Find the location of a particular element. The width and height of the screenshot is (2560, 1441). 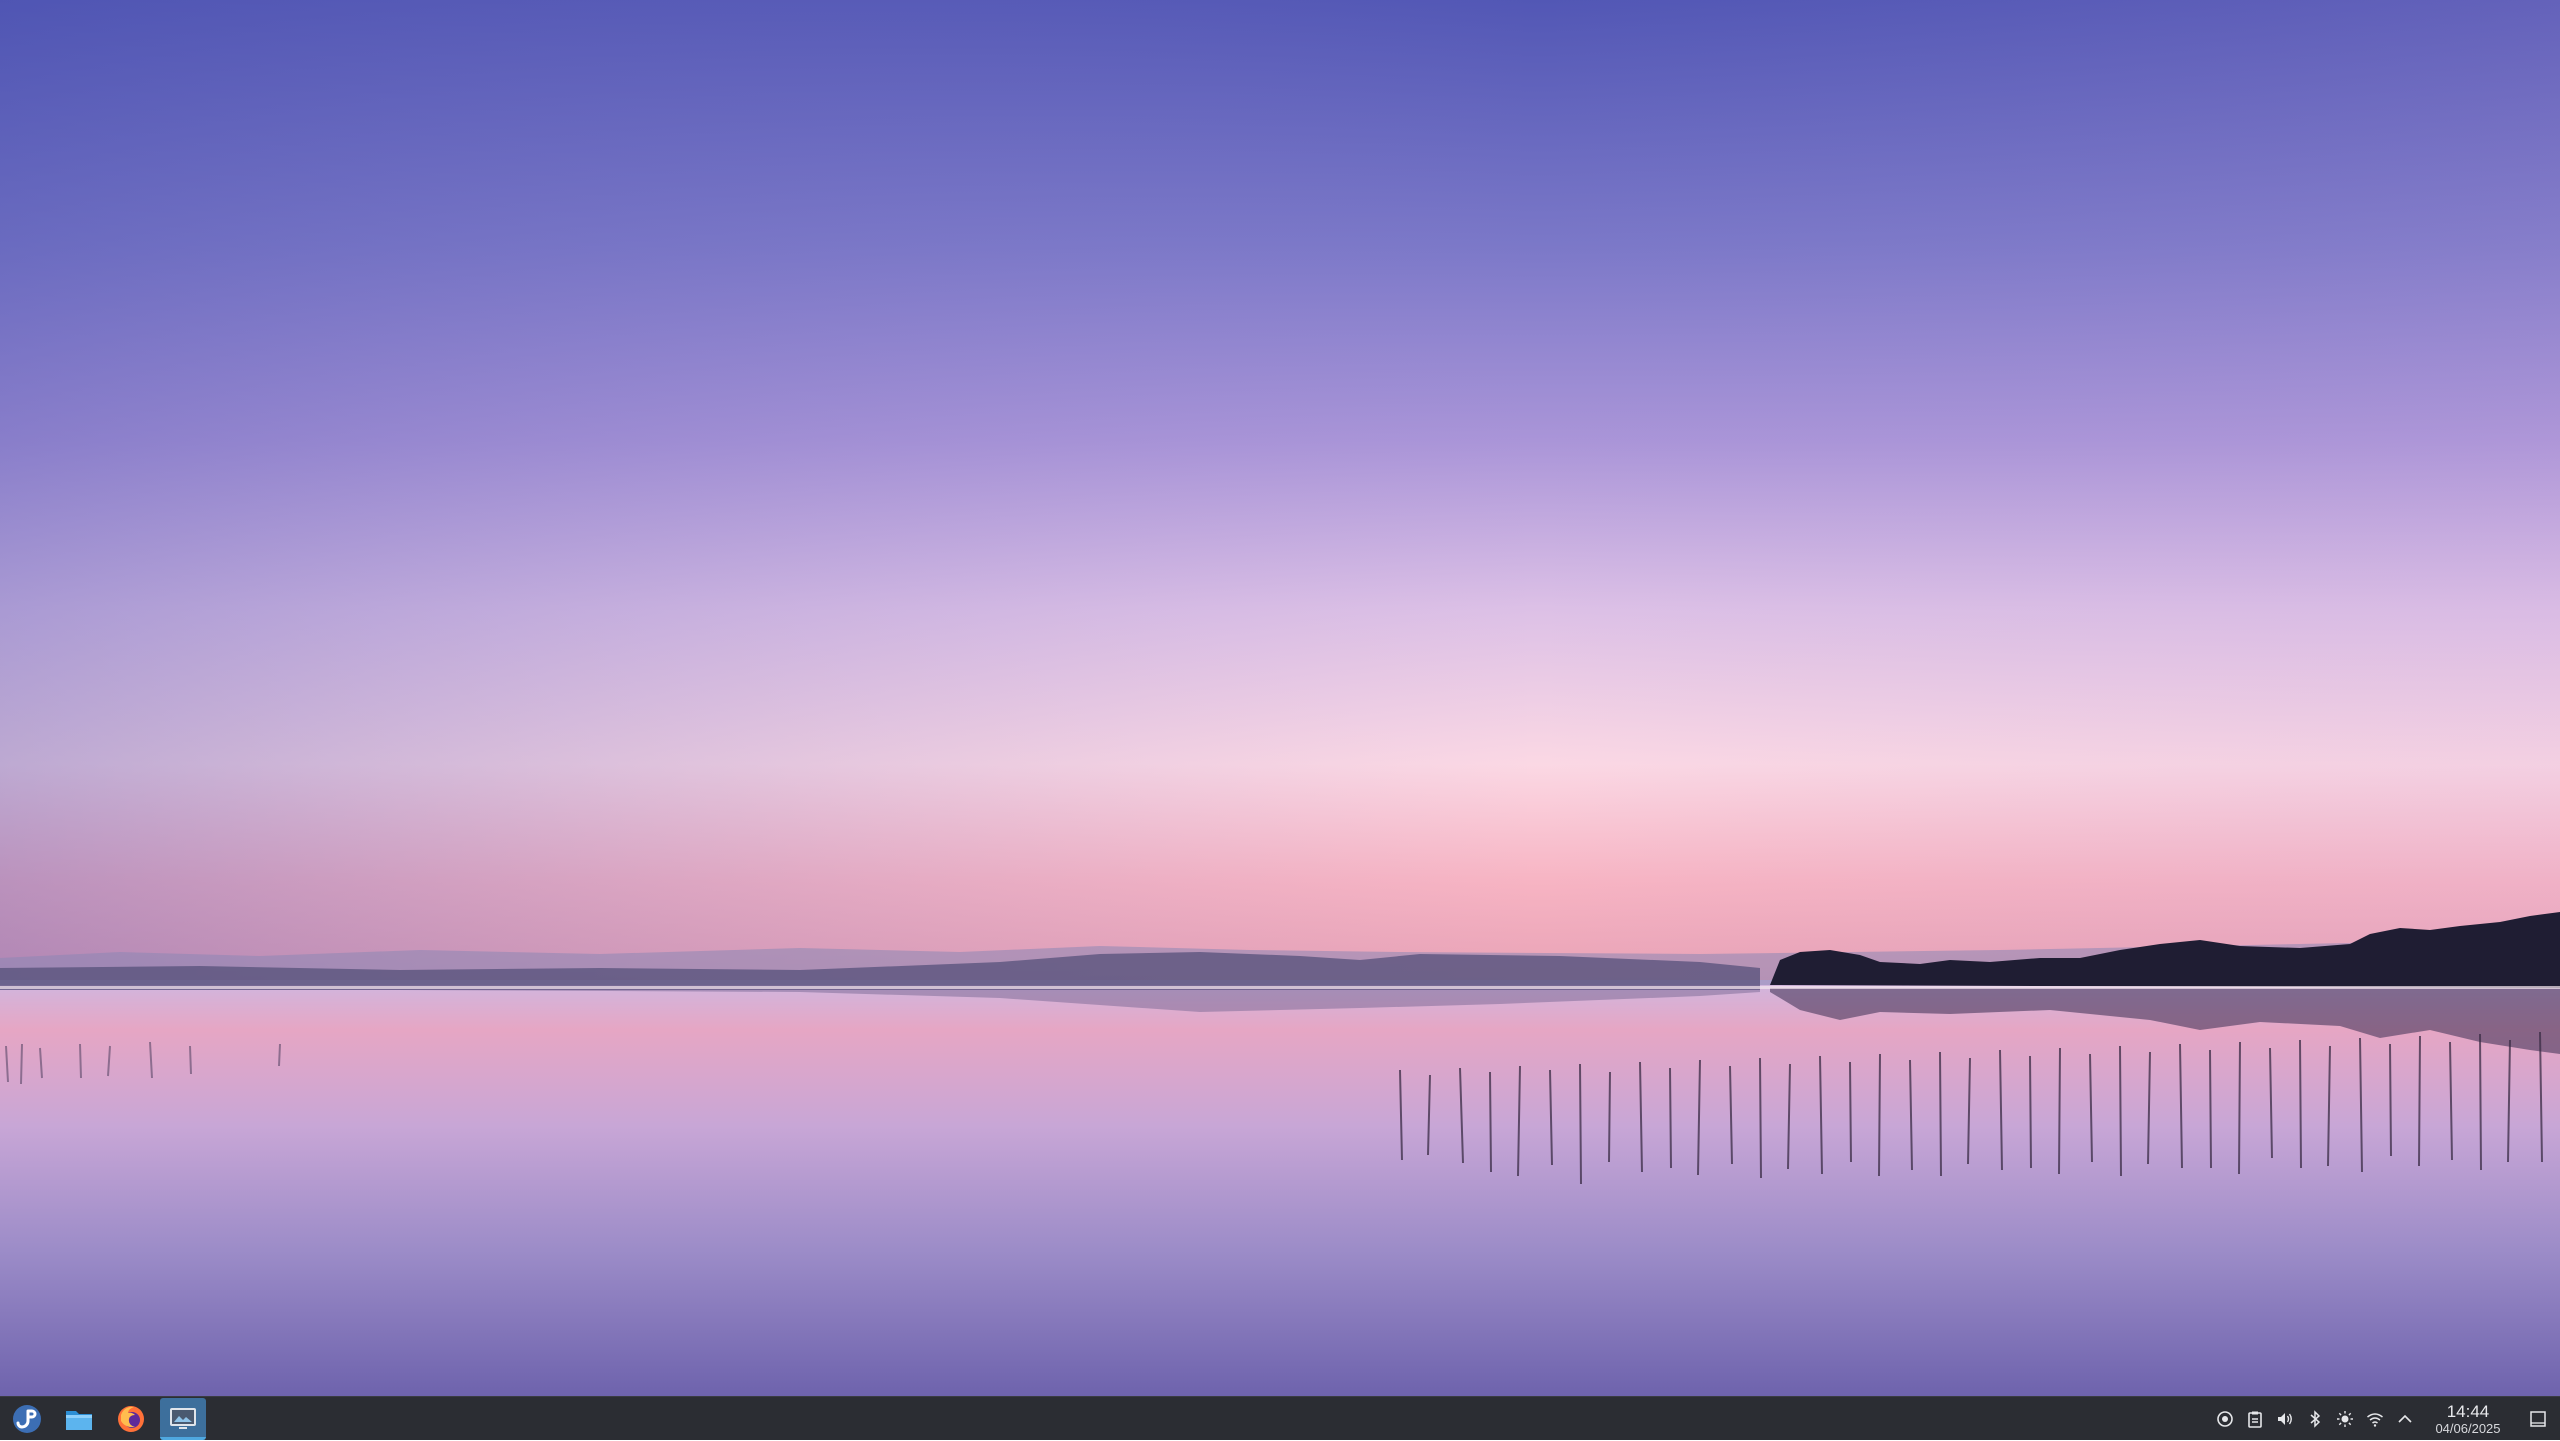

firefox-icon is located at coordinates (131, 1419).